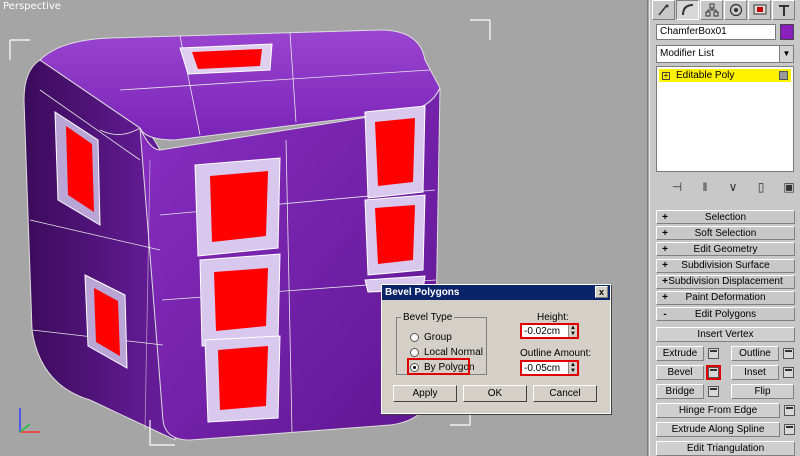 The image size is (800, 456). What do you see at coordinates (453, 352) in the screenshot?
I see `radio-label: Local Normal` at bounding box center [453, 352].